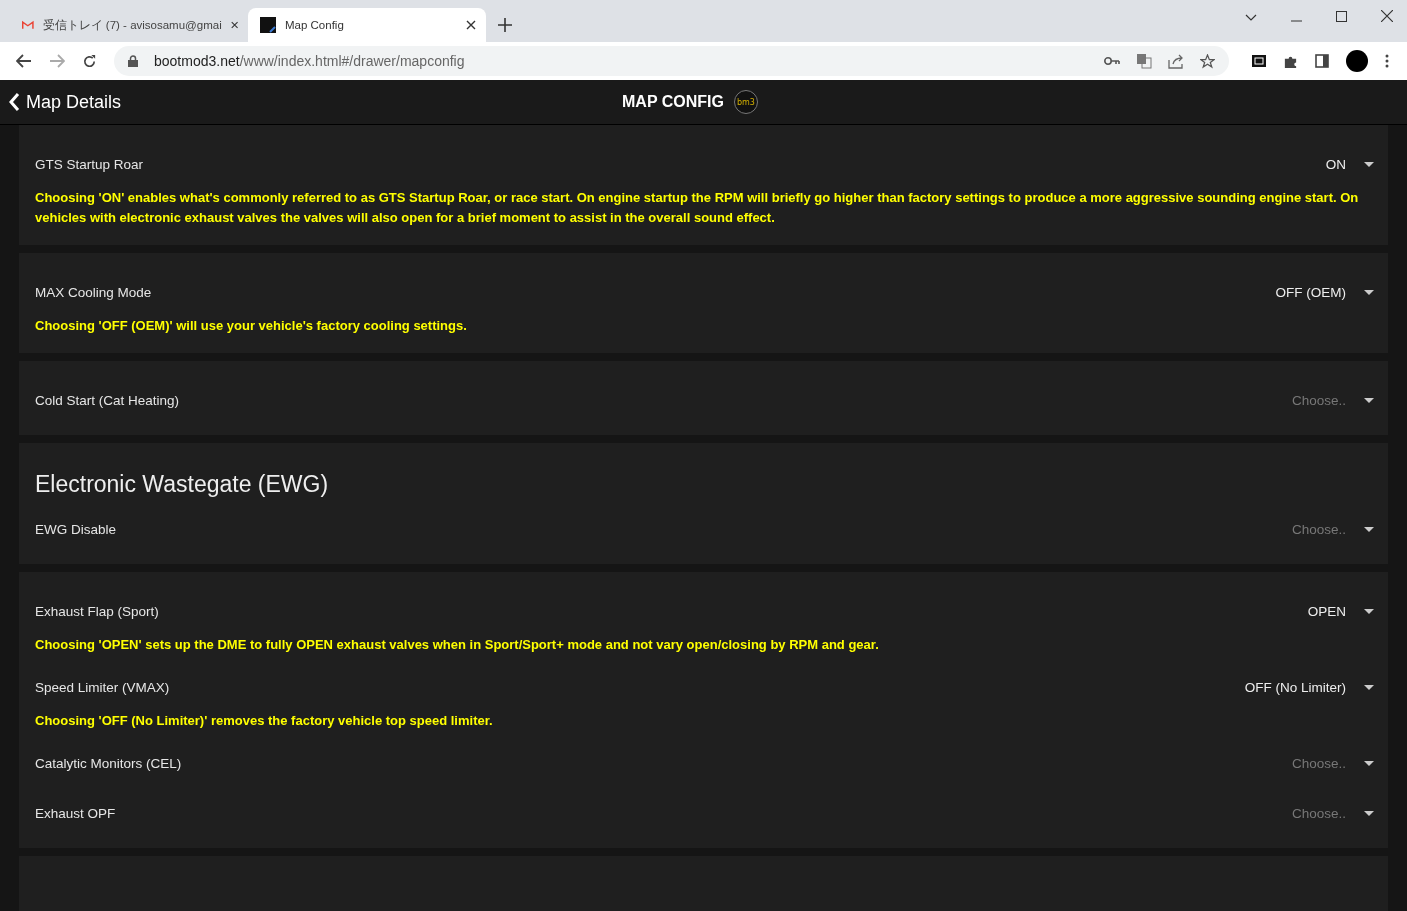  Describe the element at coordinates (1309, 687) in the screenshot. I see `dropdown: OFF (No Limiter)` at that location.